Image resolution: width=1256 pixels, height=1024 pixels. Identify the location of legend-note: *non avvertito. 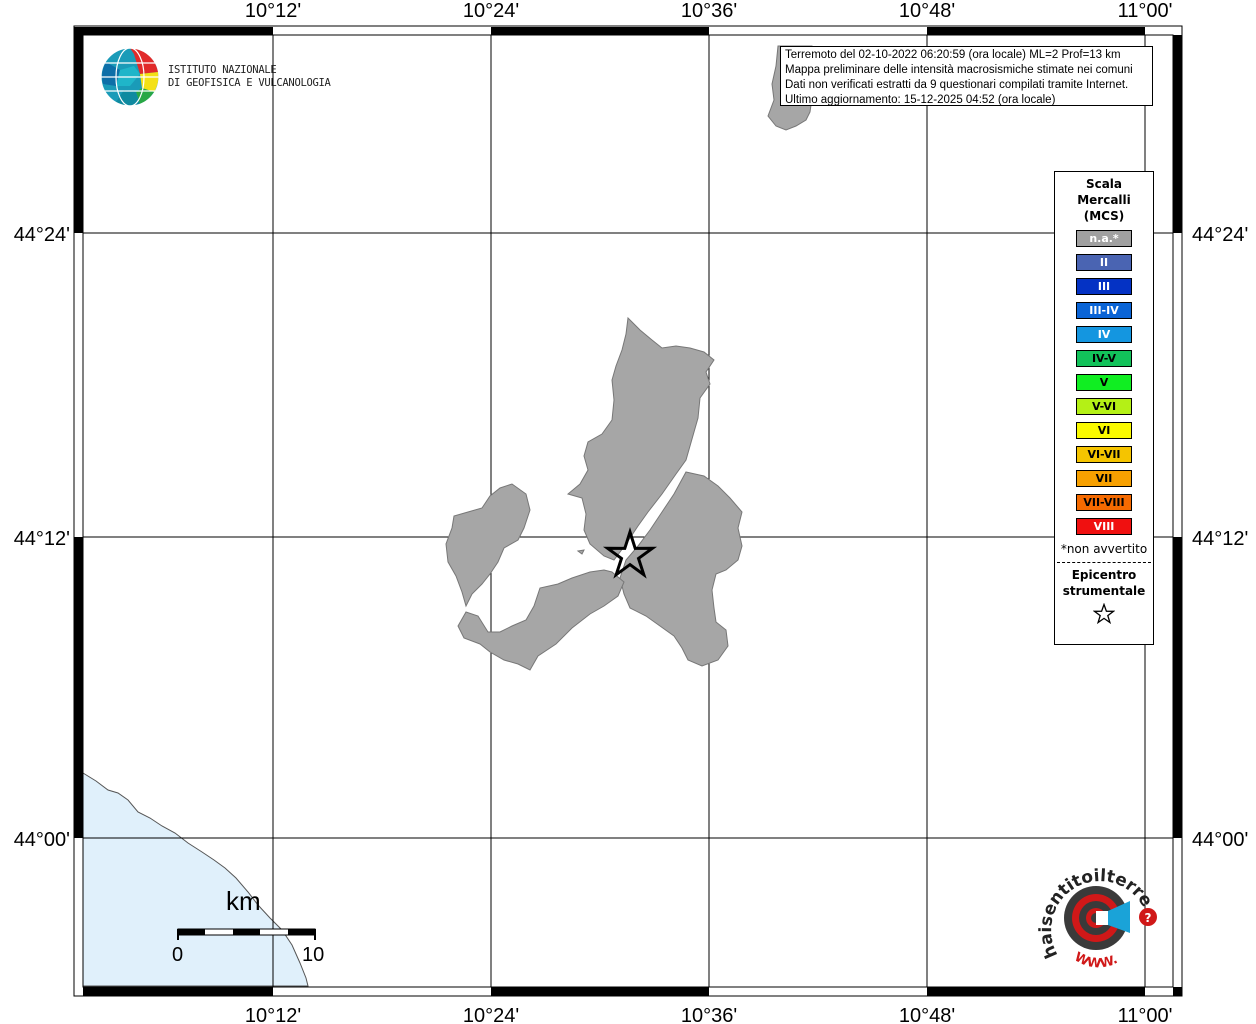
(1104, 549).